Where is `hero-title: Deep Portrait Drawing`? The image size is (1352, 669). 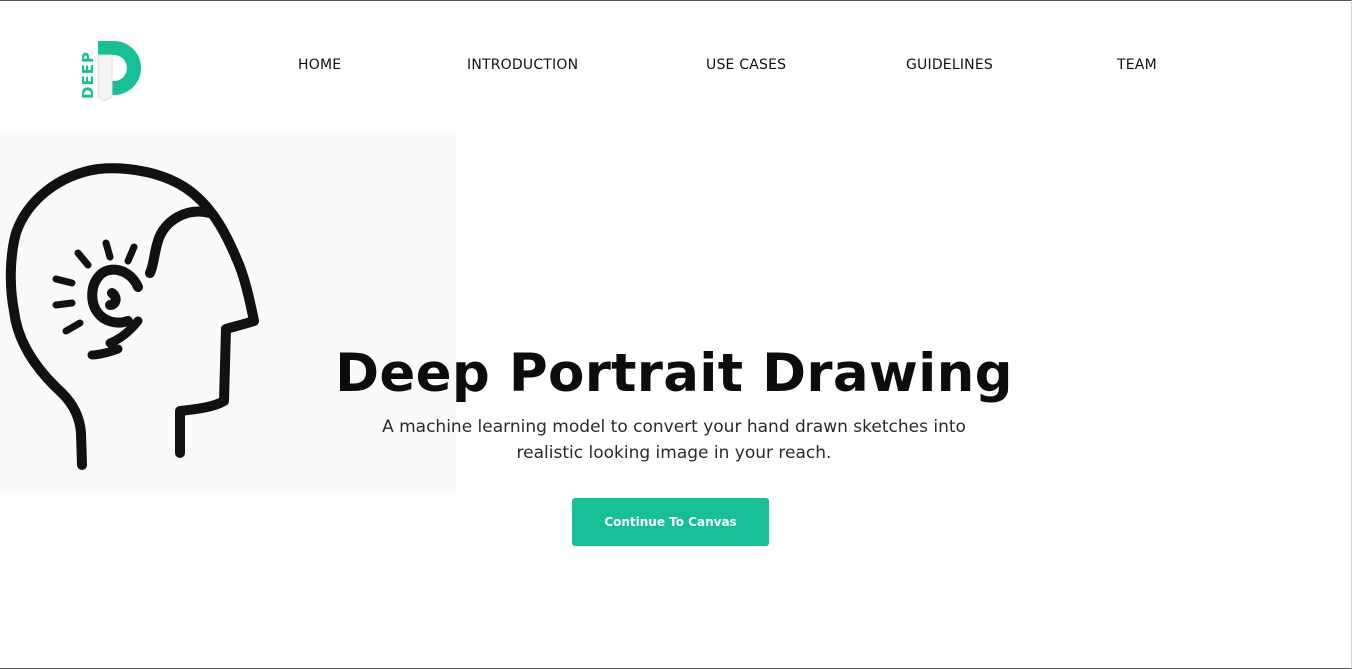
hero-title: Deep Portrait Drawing is located at coordinates (674, 373).